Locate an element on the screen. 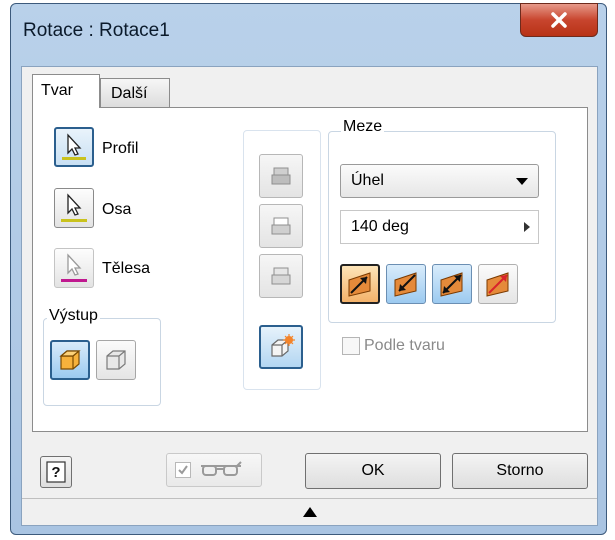 This screenshot has width=615, height=540. output-surface-button is located at coordinates (116, 360).